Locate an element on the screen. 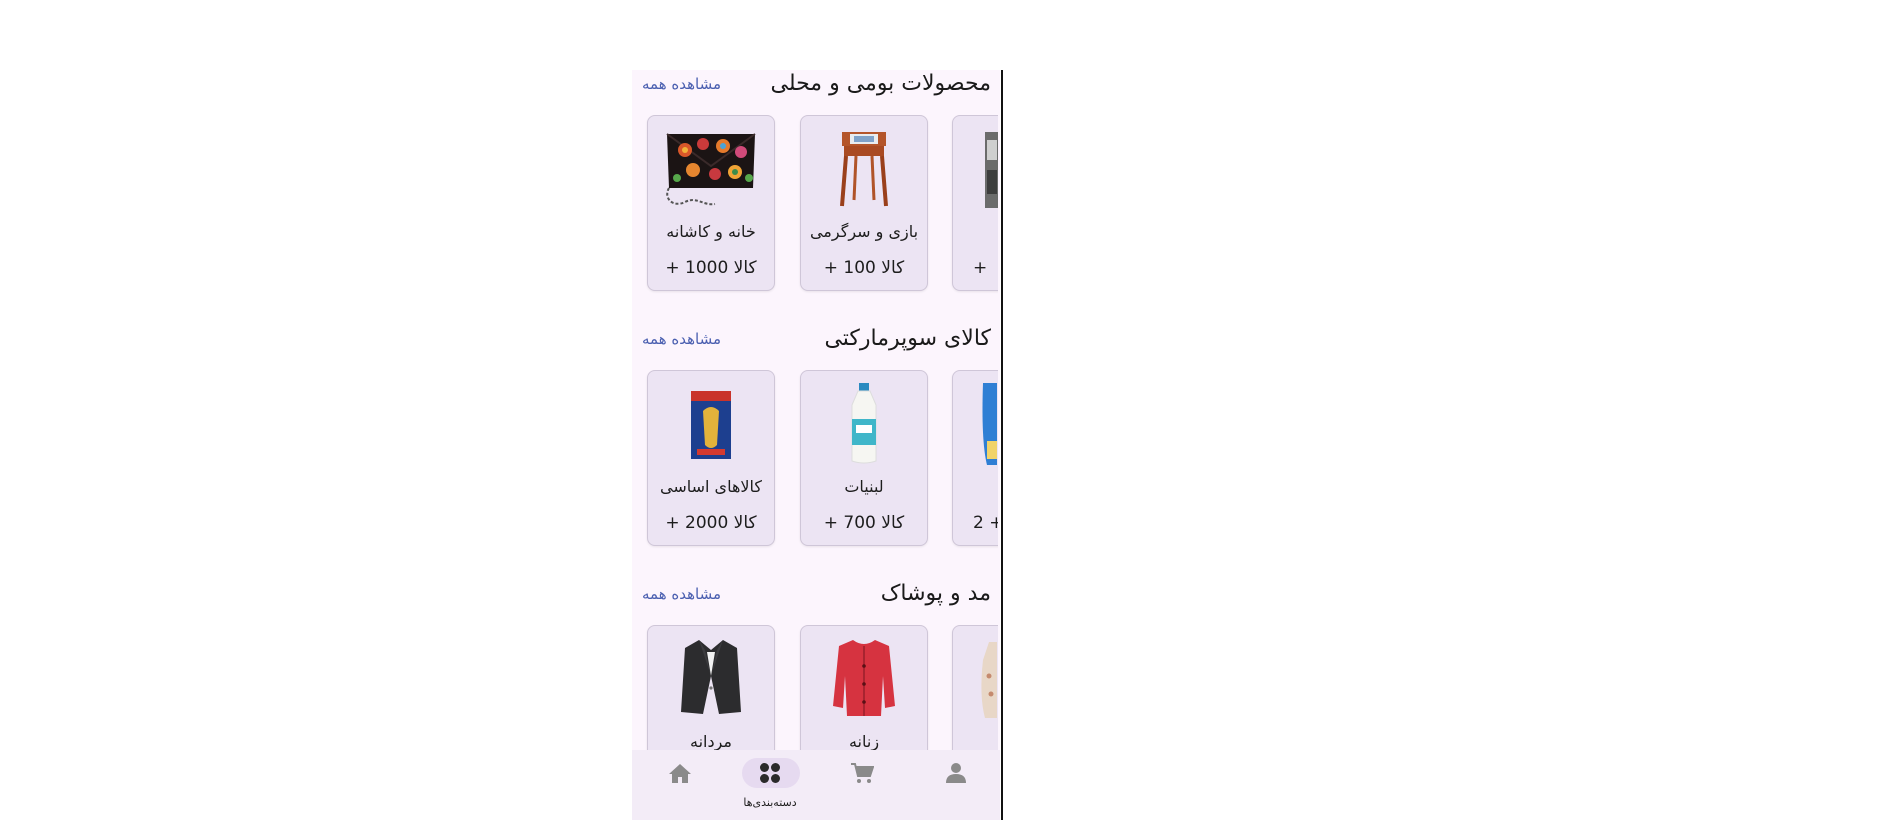 This screenshot has width=1897, height=822. category-name: زنانه is located at coordinates (864, 741).